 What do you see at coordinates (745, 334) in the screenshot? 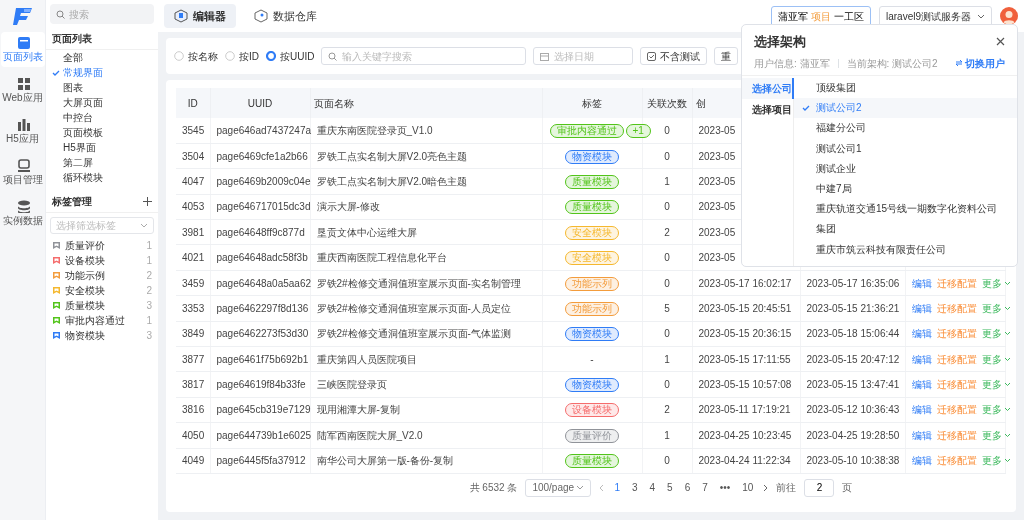
I see `table-cell: 2023-05-15 20:36:15` at bounding box center [745, 334].